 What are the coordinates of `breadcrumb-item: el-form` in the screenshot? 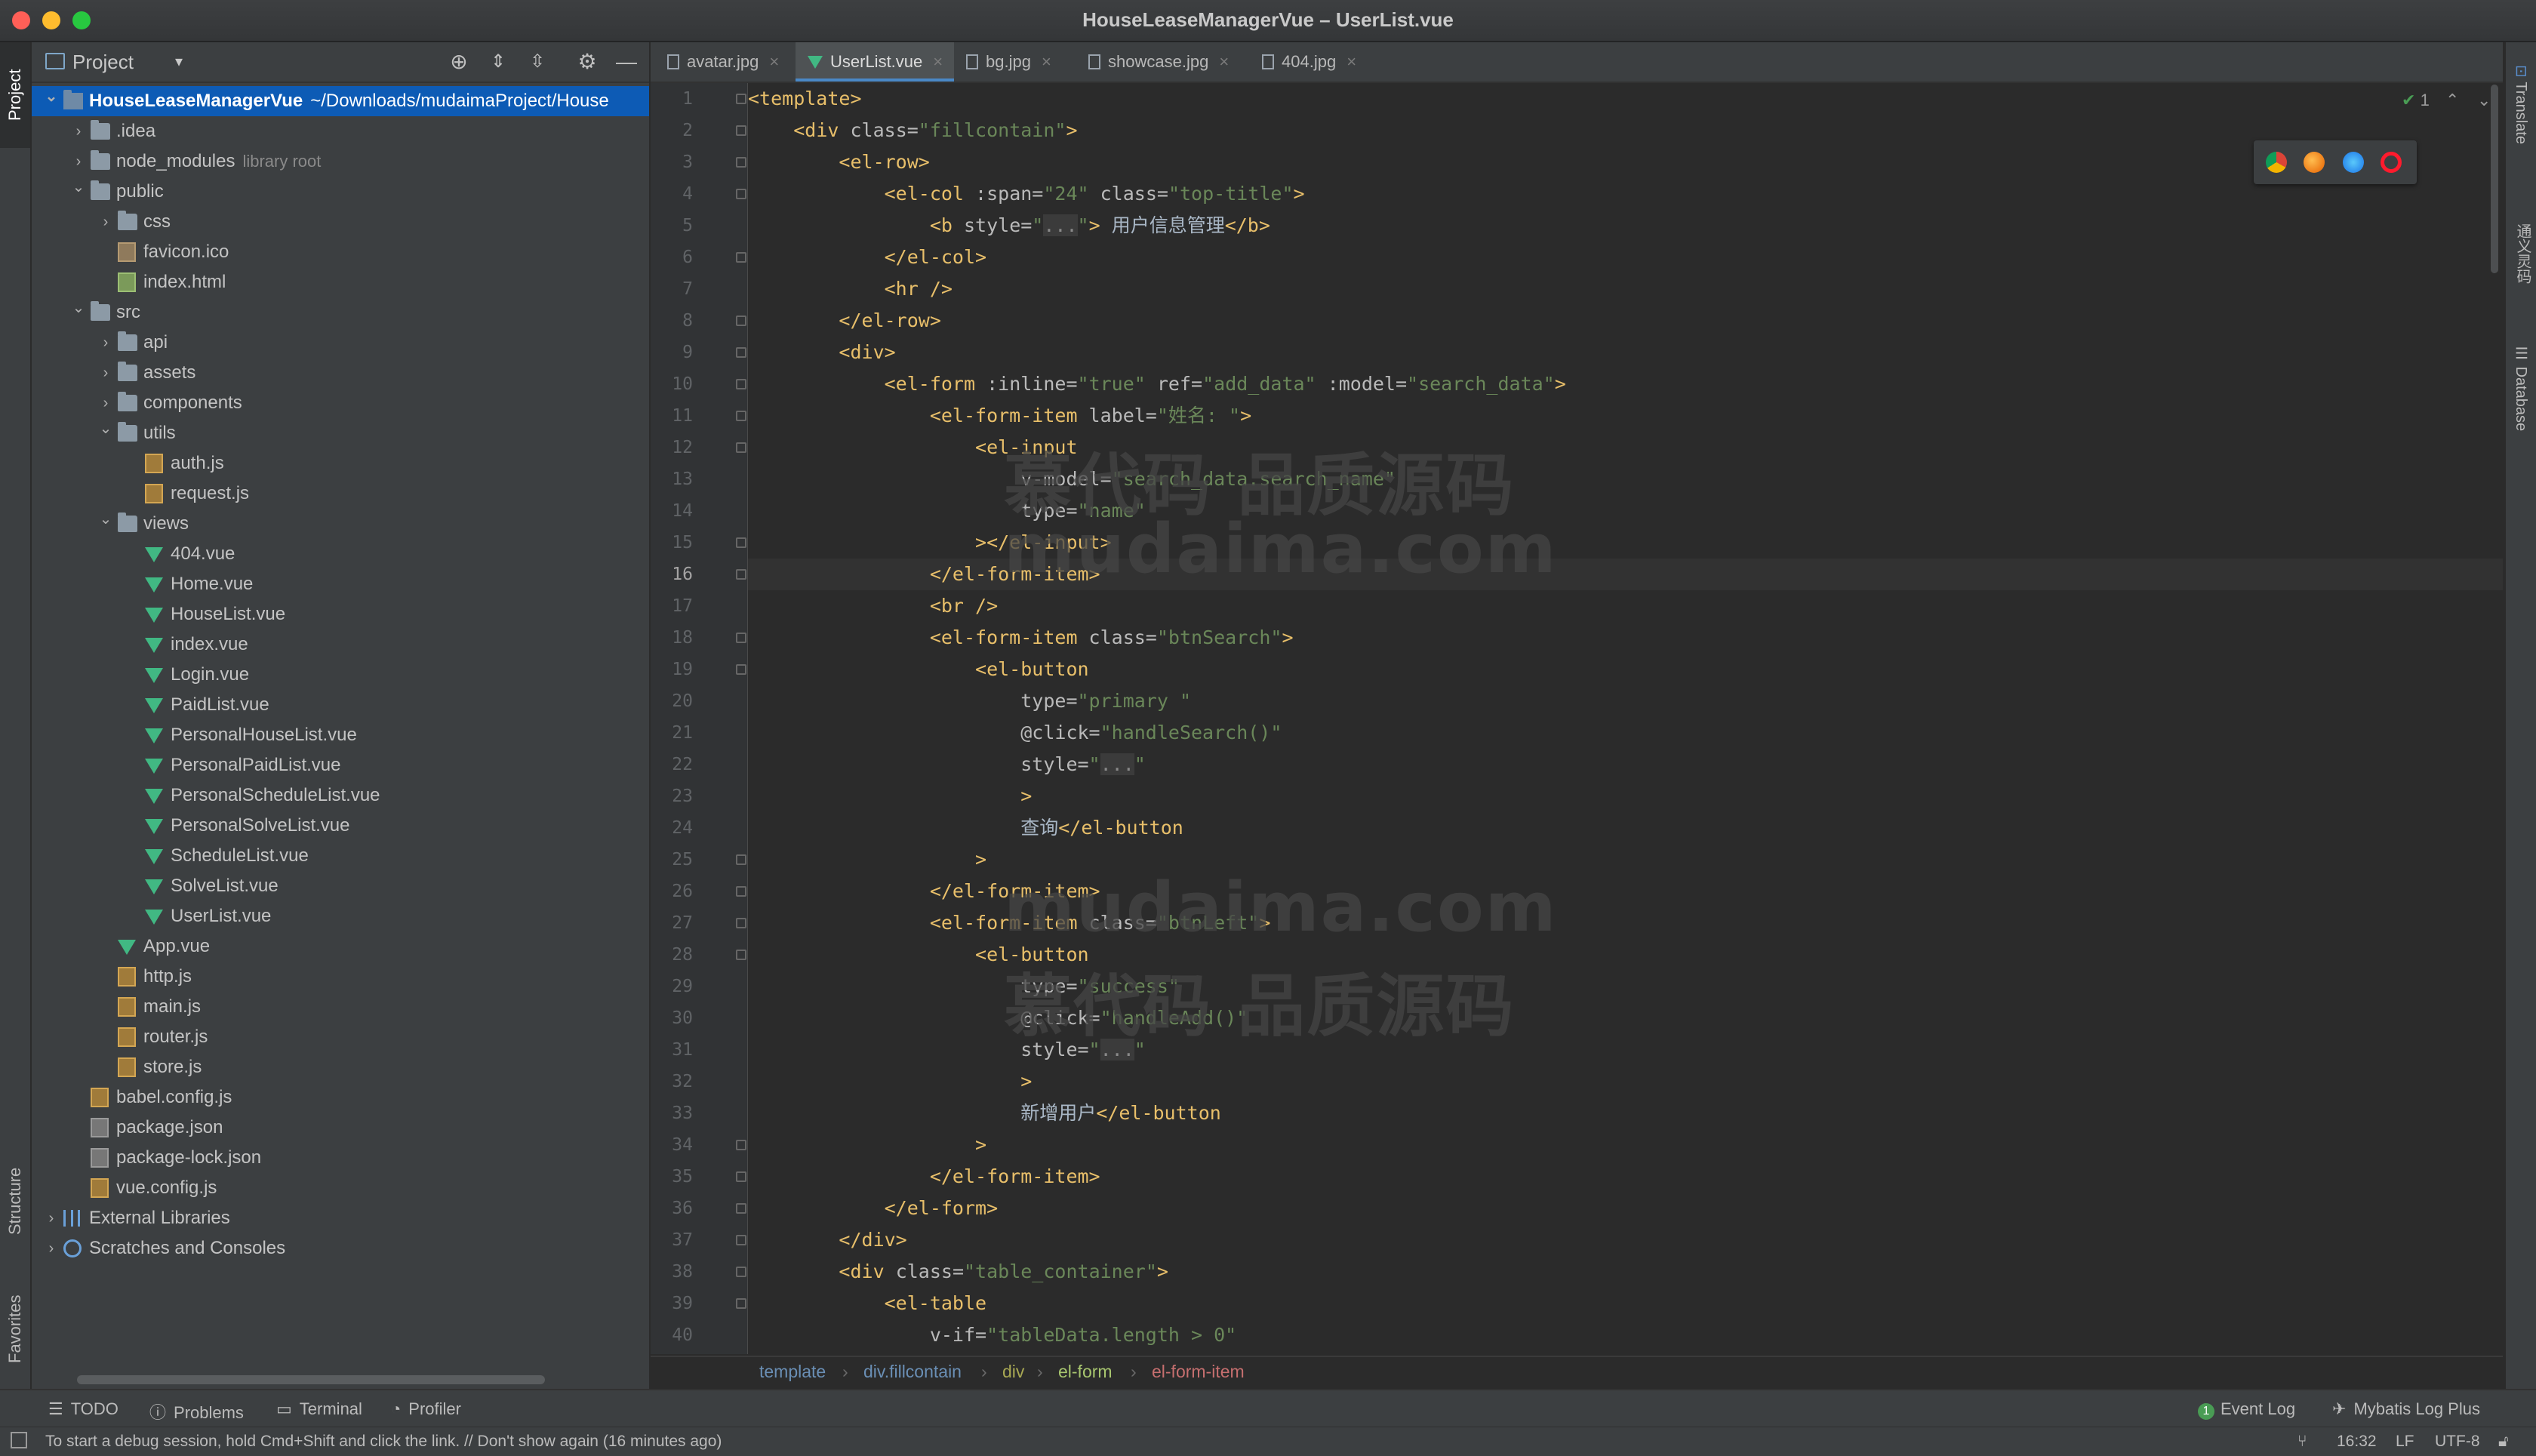 It's located at (1085, 1372).